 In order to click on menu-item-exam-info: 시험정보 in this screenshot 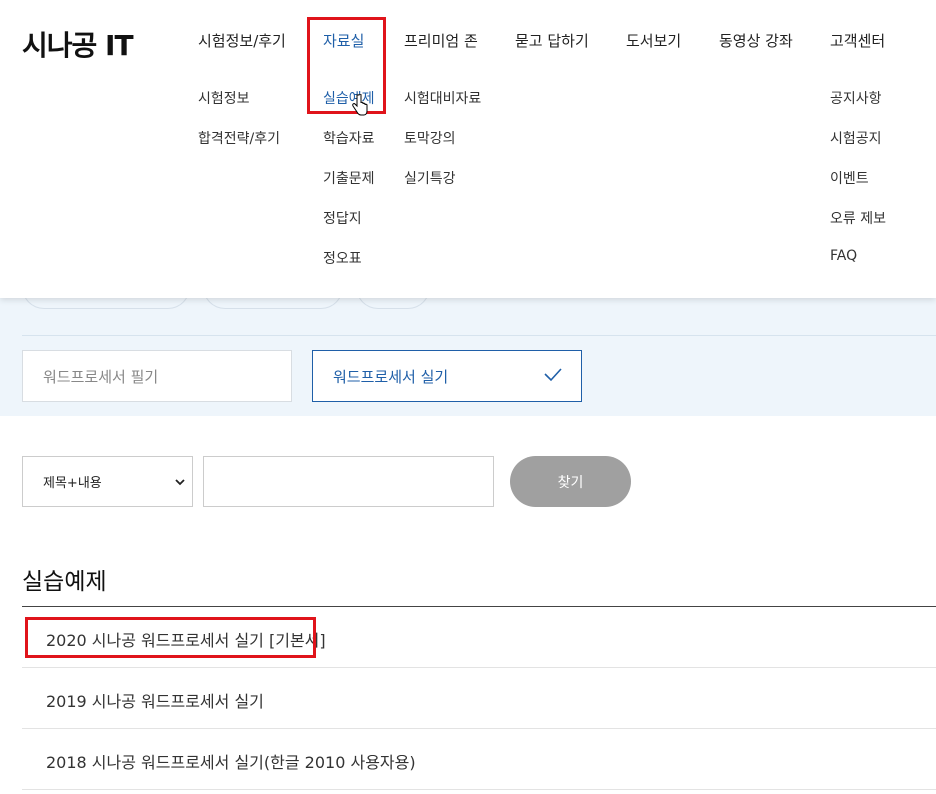, I will do `click(224, 98)`.